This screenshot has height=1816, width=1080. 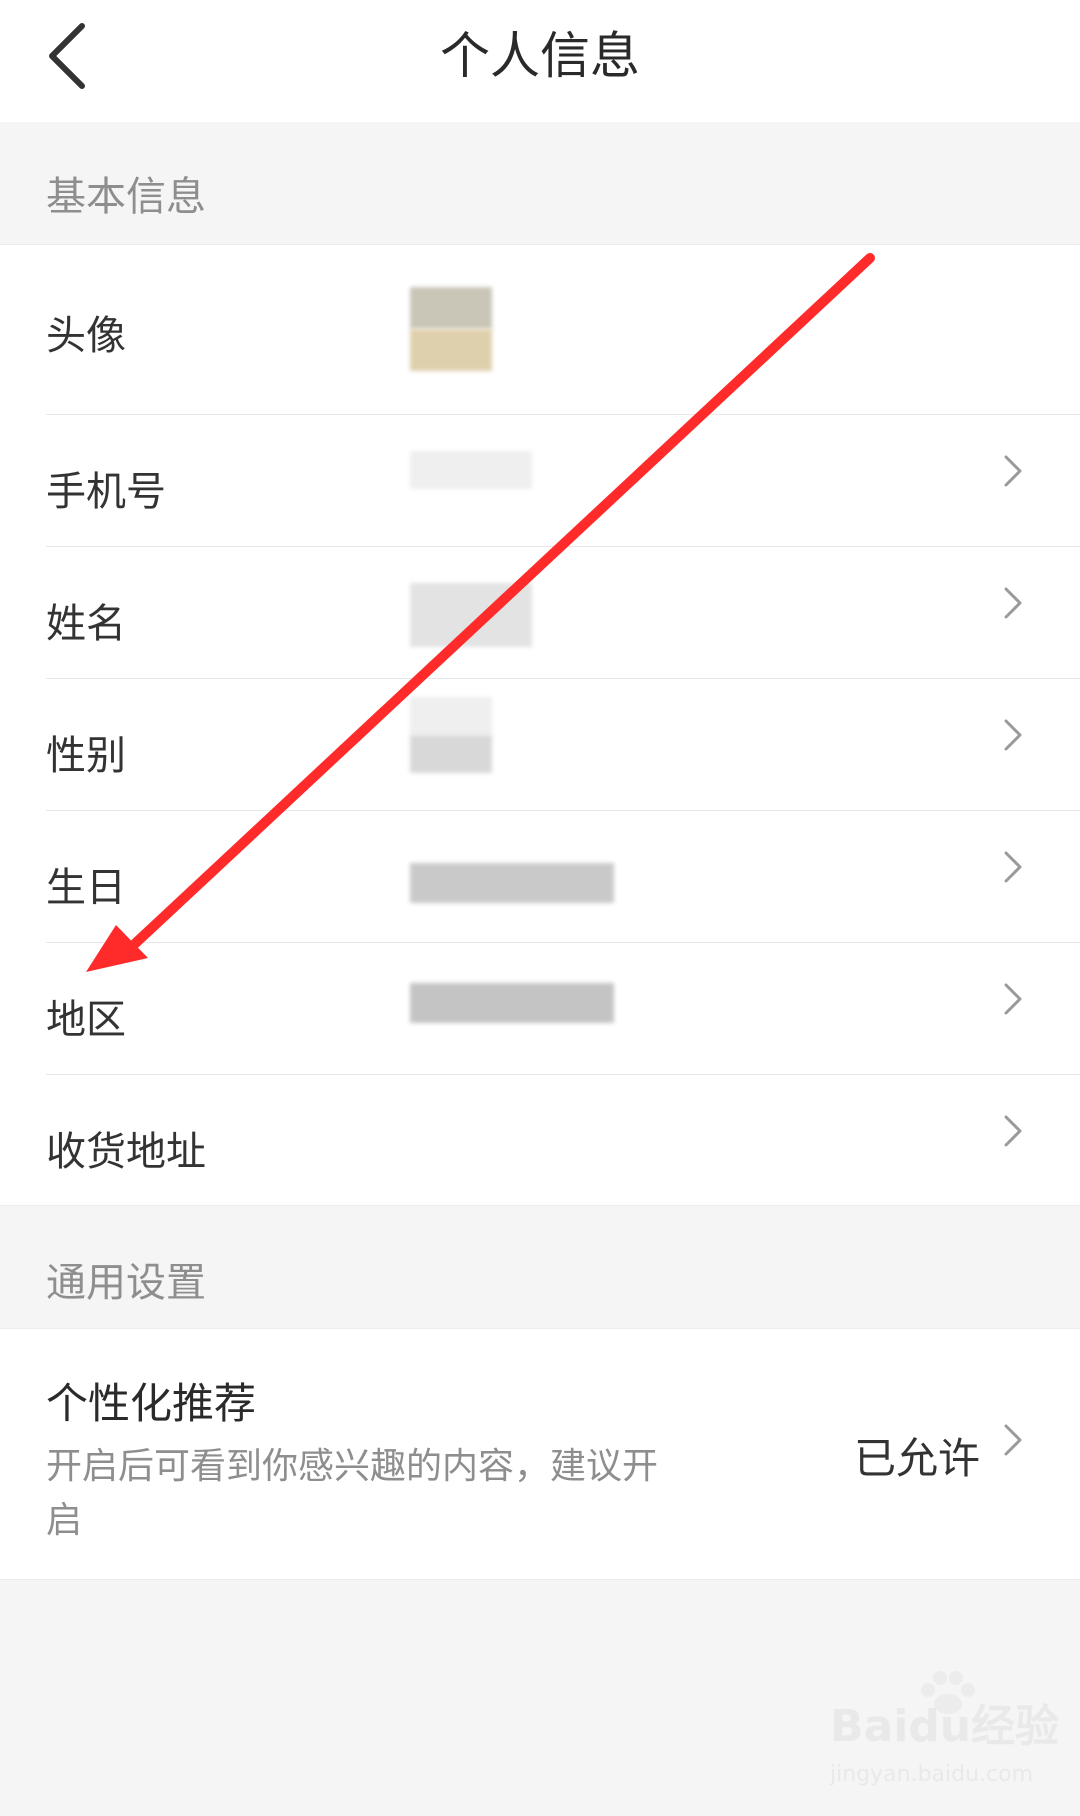 What do you see at coordinates (916, 1458) in the screenshot?
I see `recommend-status: 已允许` at bounding box center [916, 1458].